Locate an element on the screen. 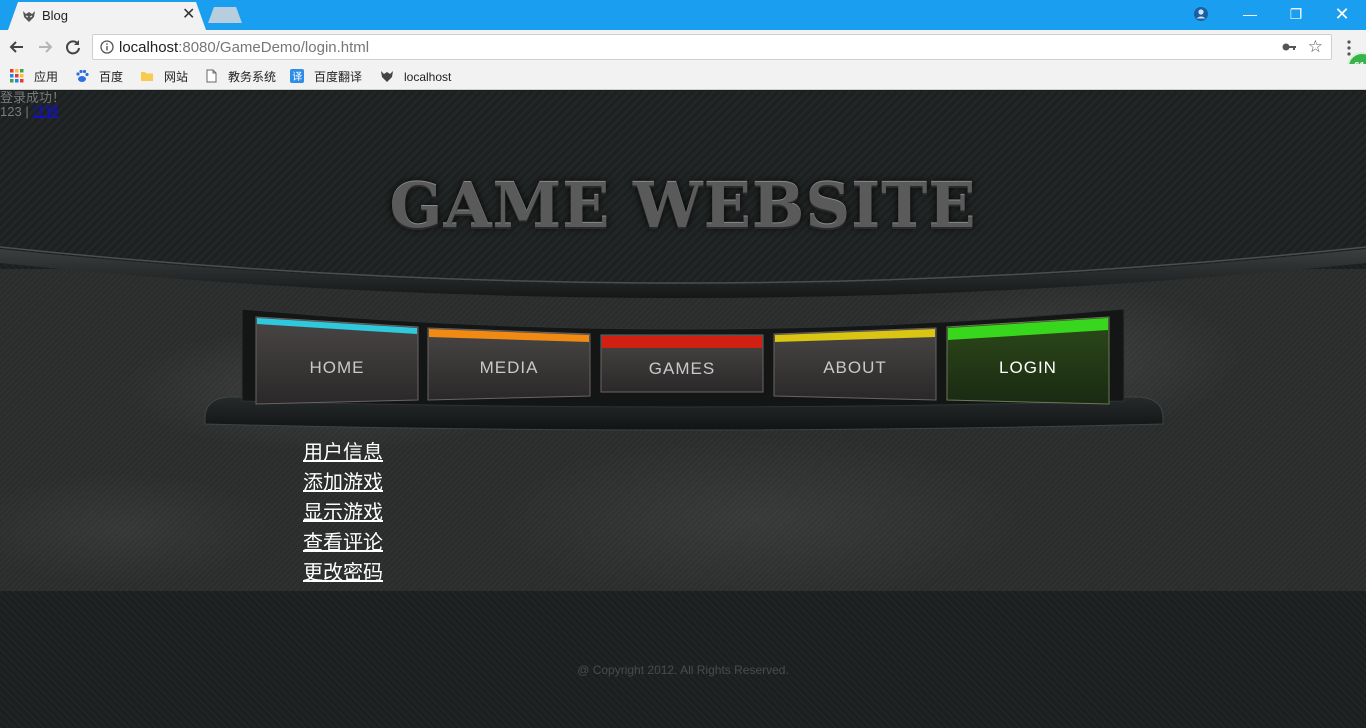  tab-title: Blog is located at coordinates (55, 15).